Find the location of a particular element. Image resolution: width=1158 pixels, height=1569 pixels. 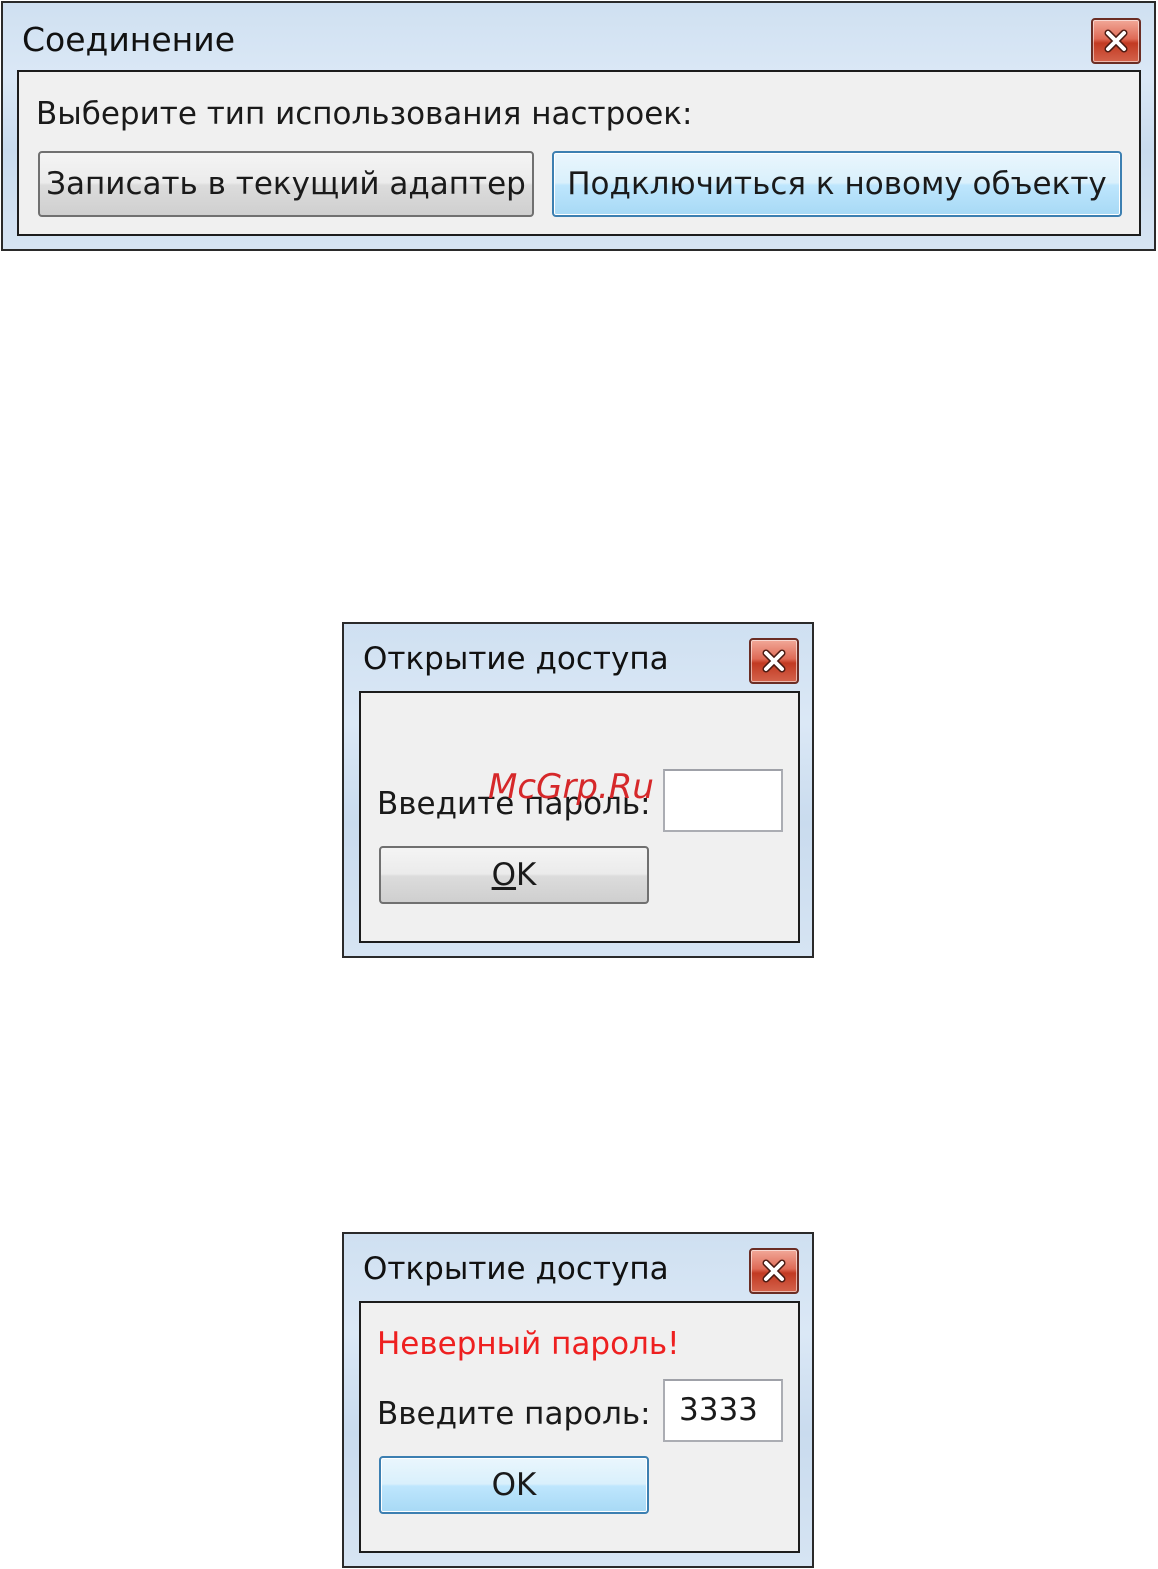

connect-new-object-button: Подключиться к новому объекту is located at coordinates (837, 184).